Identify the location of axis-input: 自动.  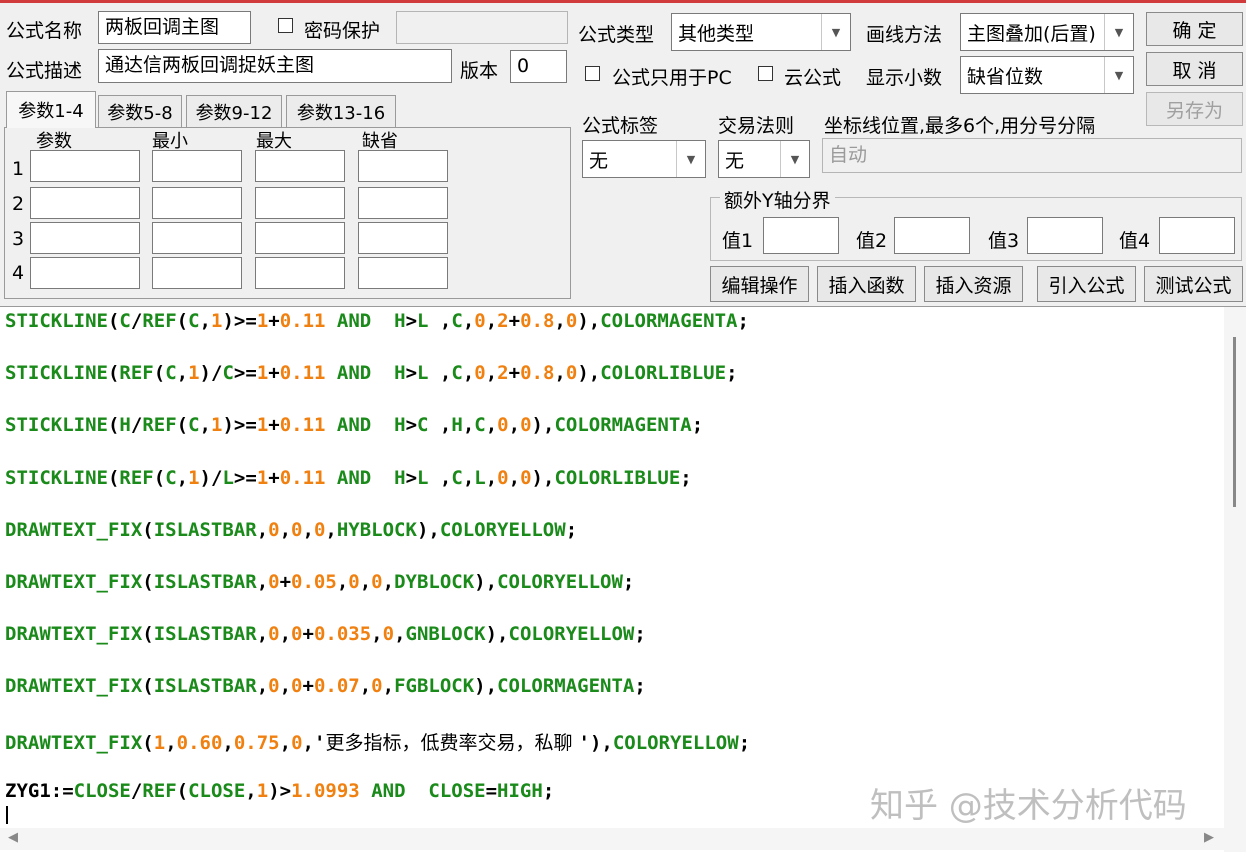
(1032, 155).